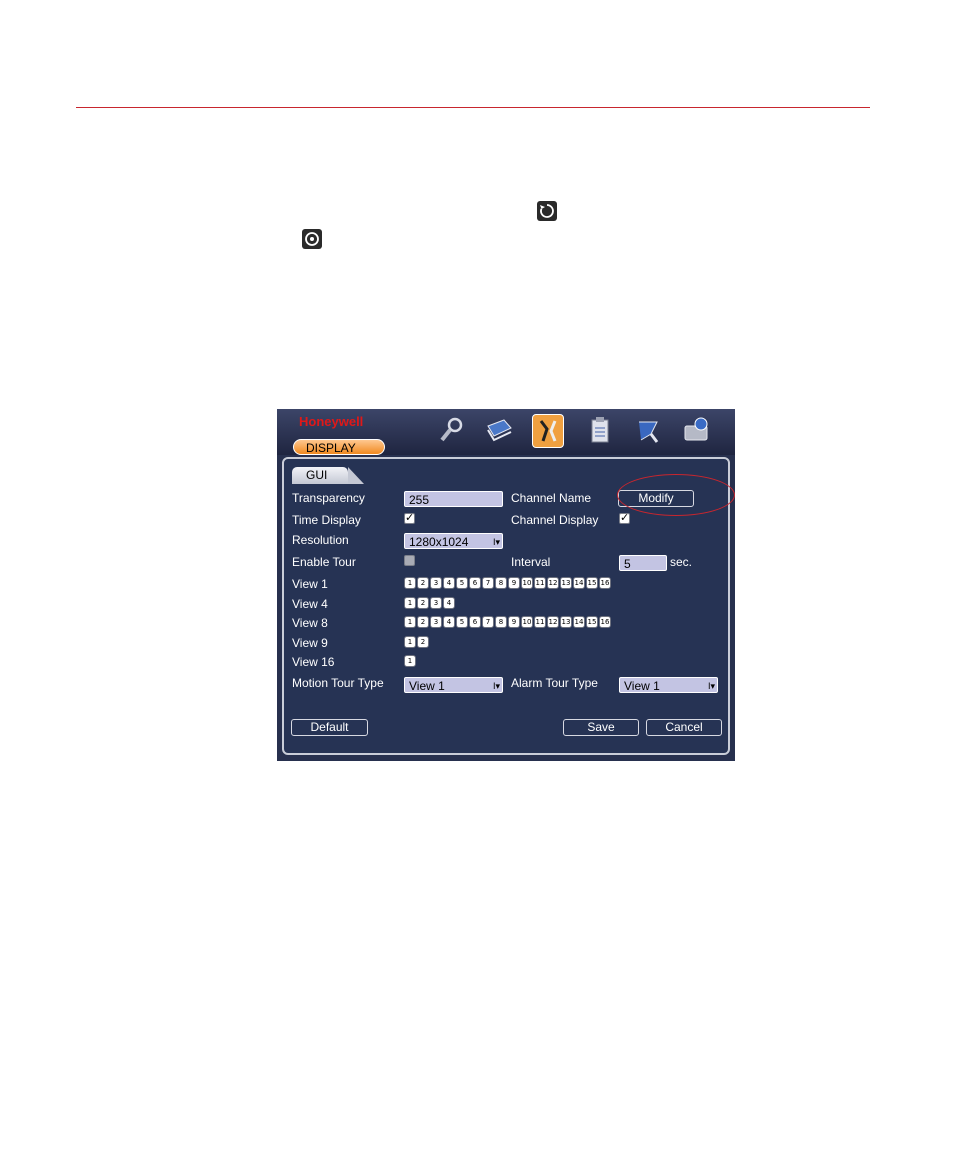  Describe the element at coordinates (553, 583) in the screenshot. I see `view1-channel-checkbox: 12` at that location.